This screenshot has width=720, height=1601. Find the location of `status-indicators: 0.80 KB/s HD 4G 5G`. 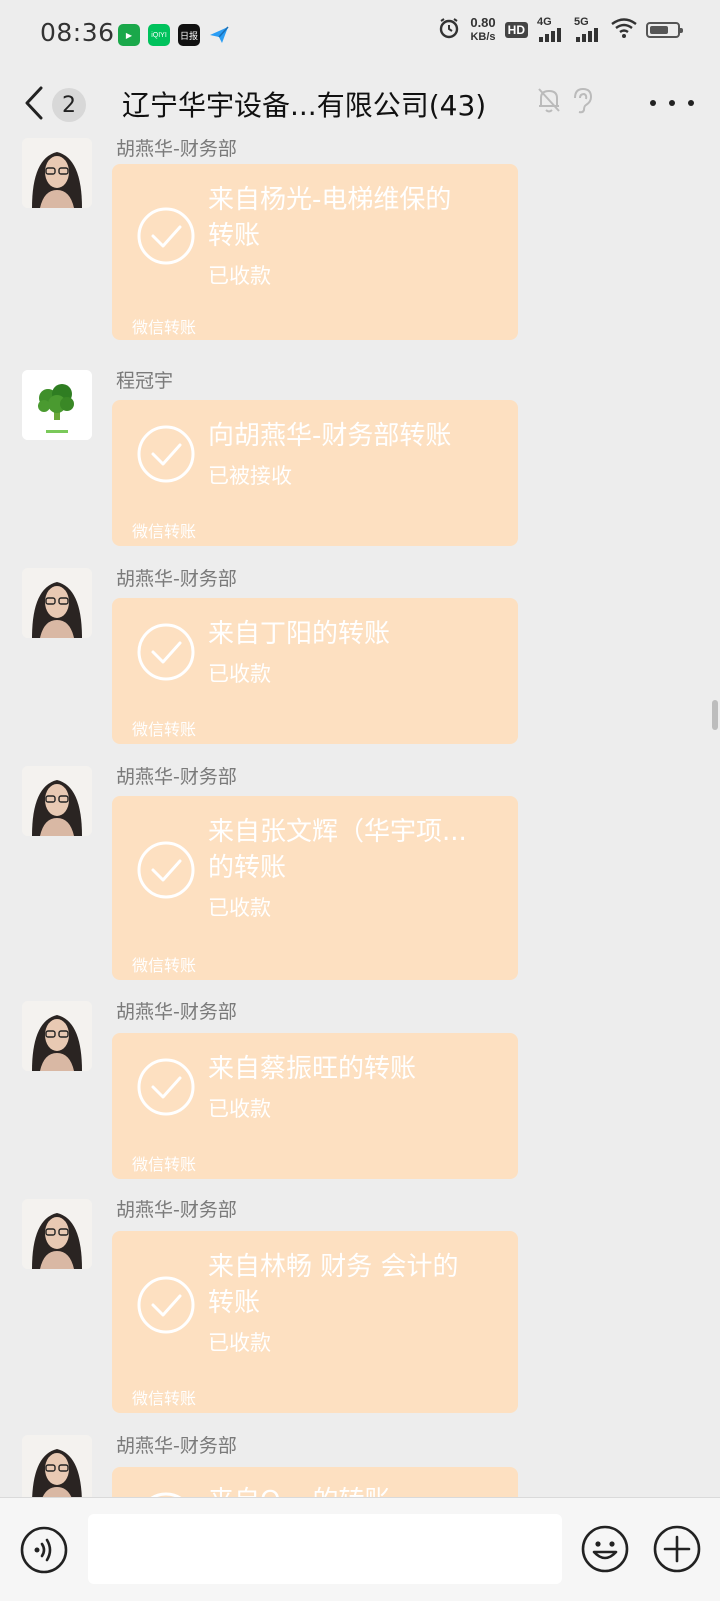

status-indicators: 0.80 KB/s HD 4G 5G is located at coordinates (560, 29).